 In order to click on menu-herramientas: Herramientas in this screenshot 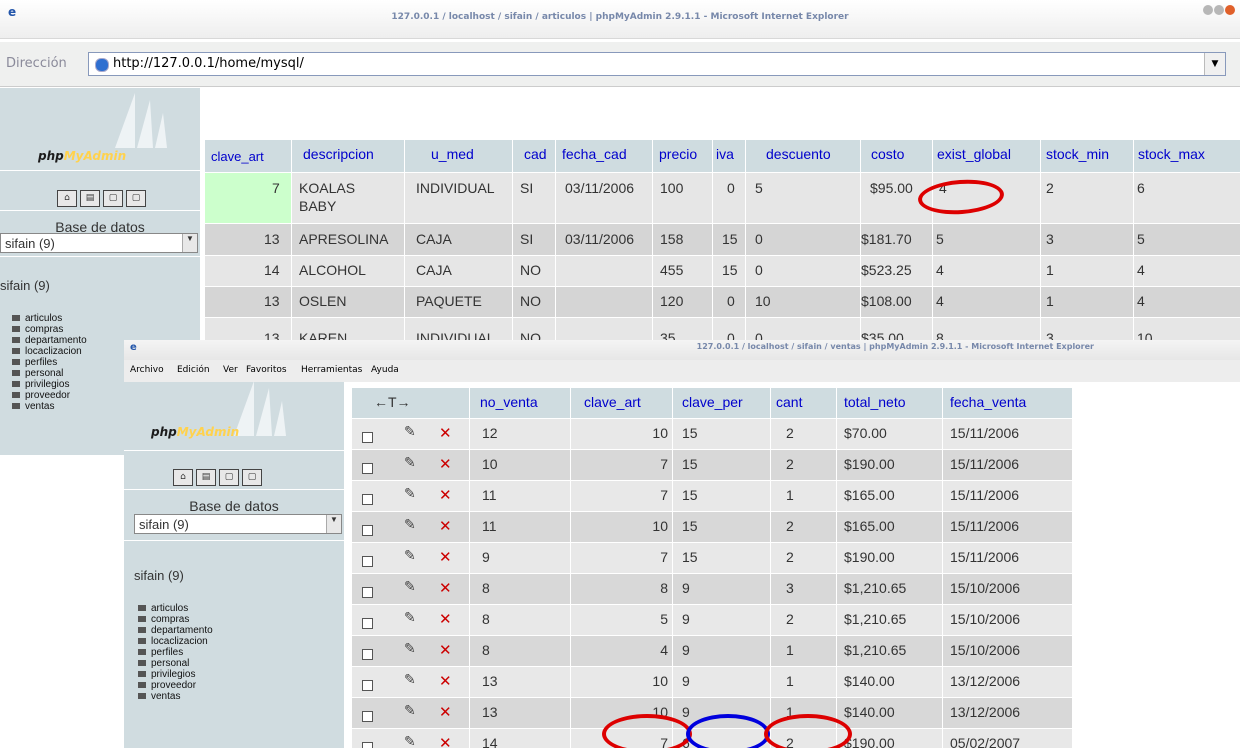, I will do `click(331, 370)`.